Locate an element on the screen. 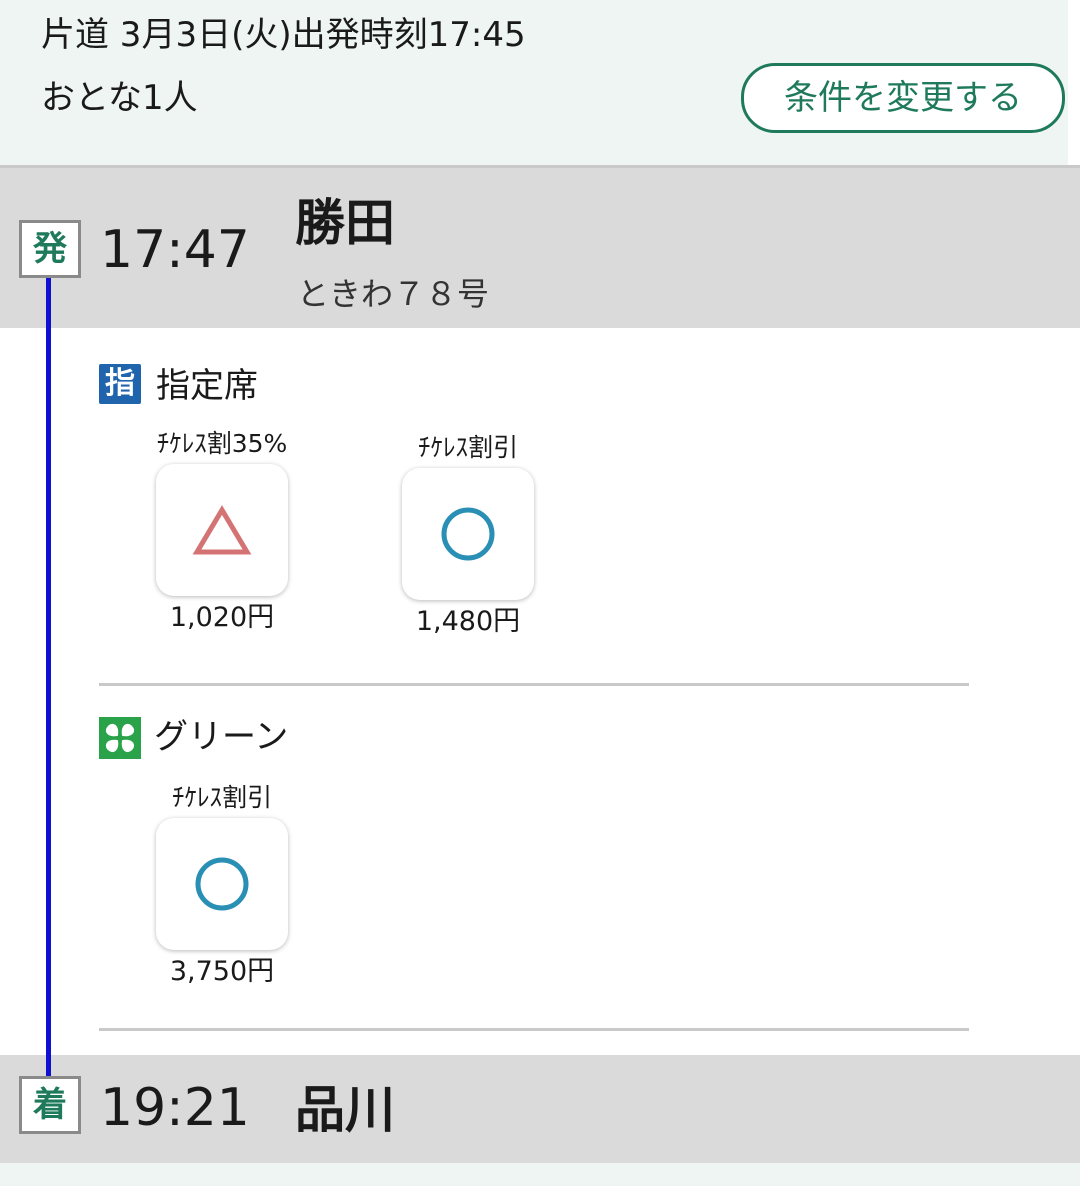 The width and height of the screenshot is (1080, 1186). fare-option-reserved-35: ﾁｹﾚｽ割35% 1,020円 is located at coordinates (222, 532).